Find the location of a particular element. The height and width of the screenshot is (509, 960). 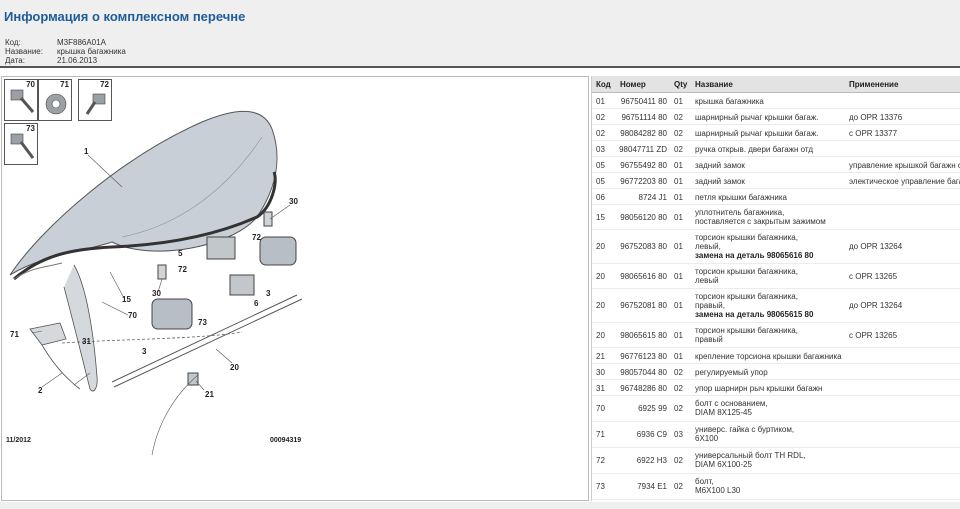

cell-application: управление крышкой багажн с is located at coordinates (904, 165).